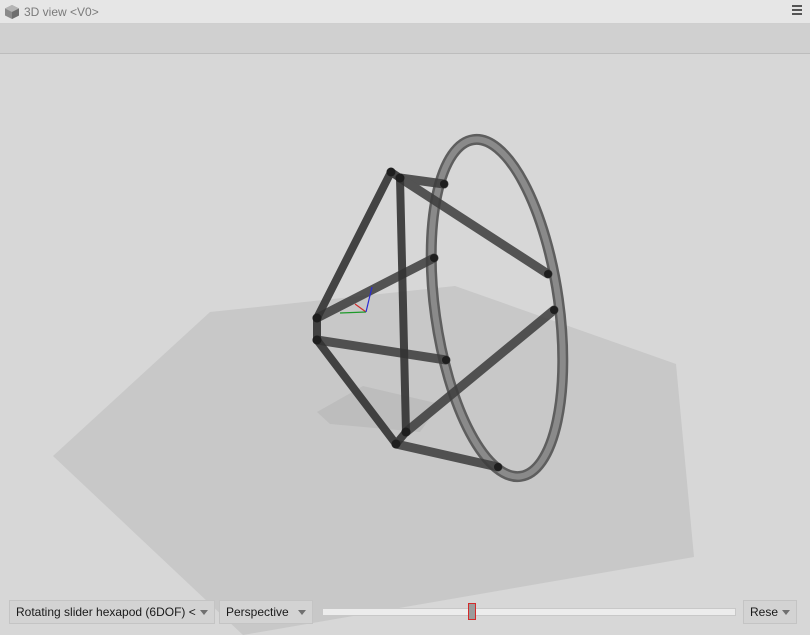 The height and width of the screenshot is (635, 810). Describe the element at coordinates (405, 12) in the screenshot. I see `title-bar: 3D view <V0>` at that location.